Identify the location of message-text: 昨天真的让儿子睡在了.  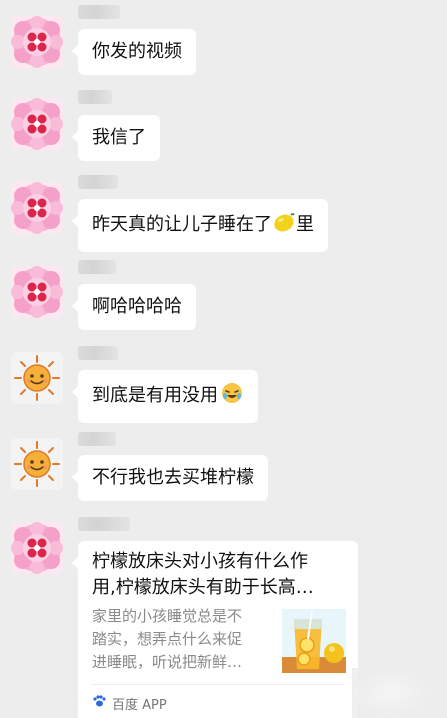
(182, 224).